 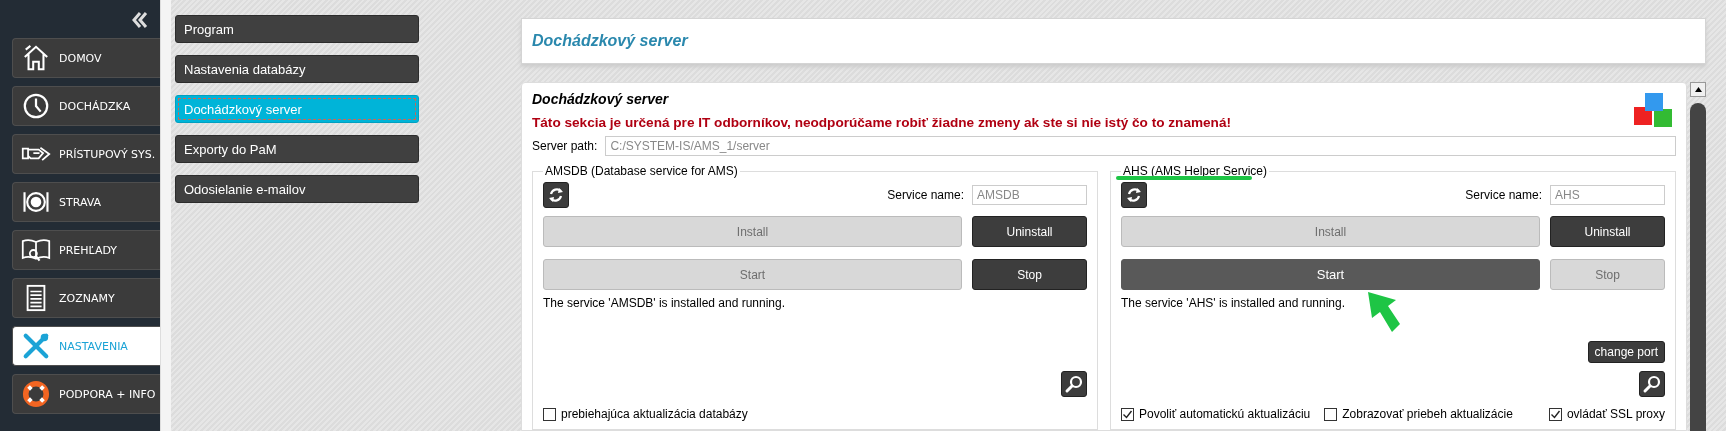 I want to click on submenu-item: Program, so click(x=297, y=29).